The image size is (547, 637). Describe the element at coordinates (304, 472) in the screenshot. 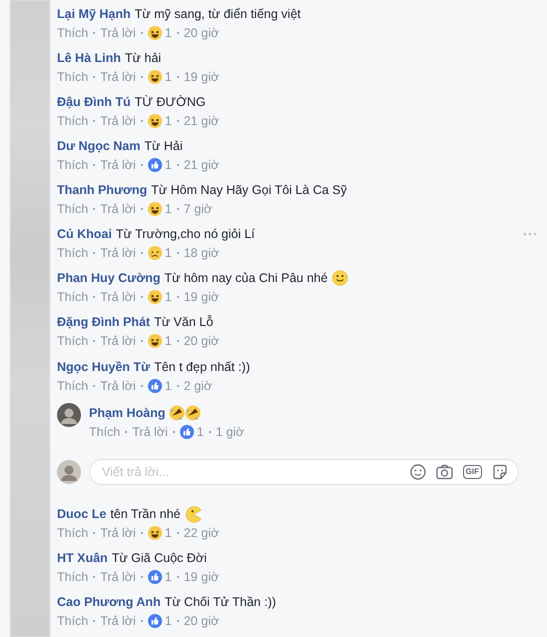

I see `reply-field: Viết trả lời... GIF` at that location.